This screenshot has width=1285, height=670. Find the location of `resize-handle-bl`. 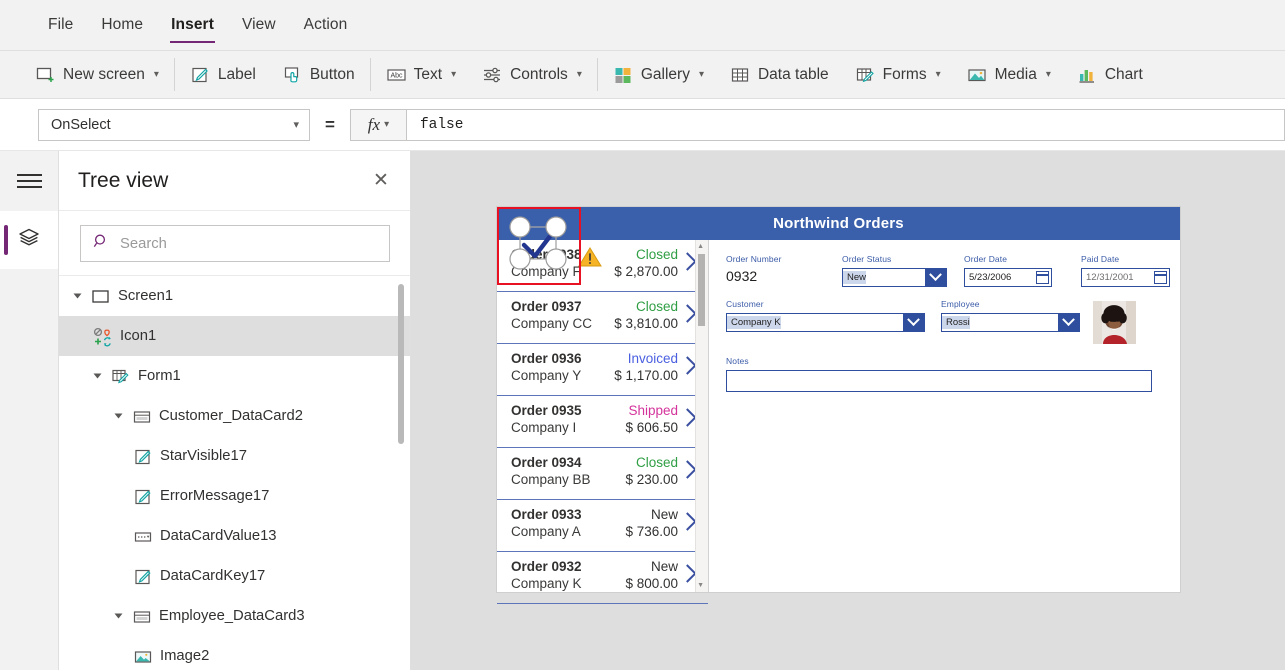

resize-handle-bl is located at coordinates (520, 259).